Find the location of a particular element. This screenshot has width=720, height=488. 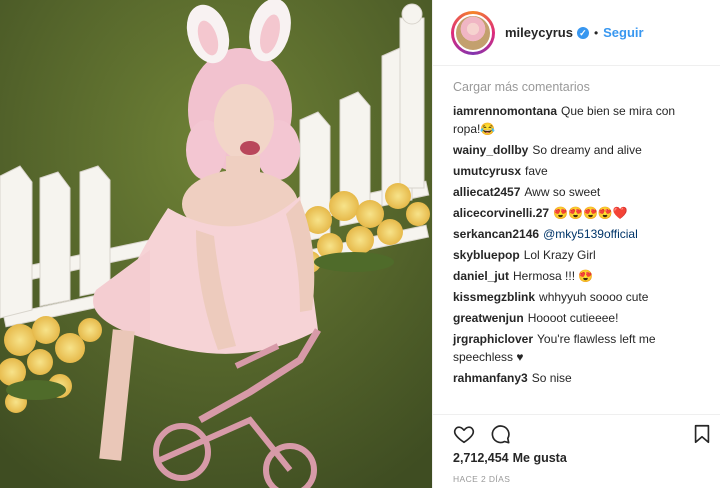

action-bar is located at coordinates (576, 433).